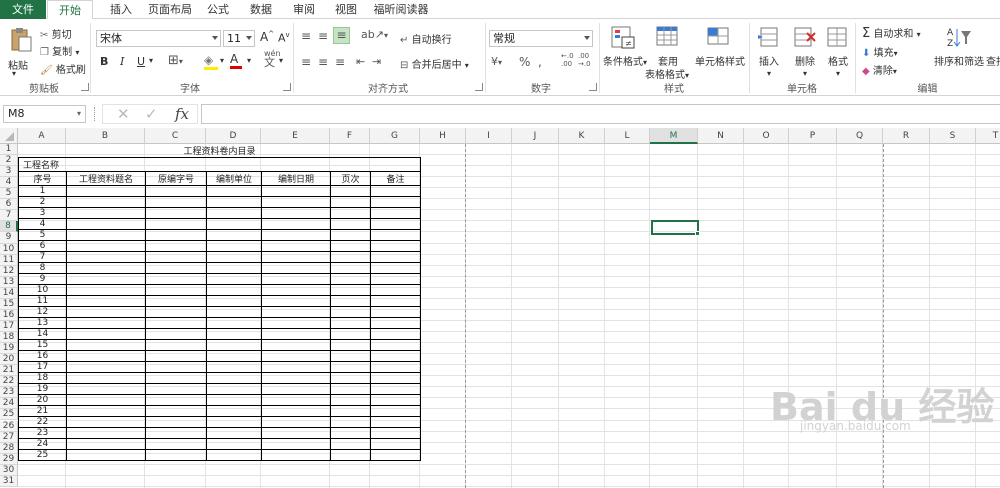  What do you see at coordinates (70, 10) in the screenshot?
I see `tab-1: 开始` at bounding box center [70, 10].